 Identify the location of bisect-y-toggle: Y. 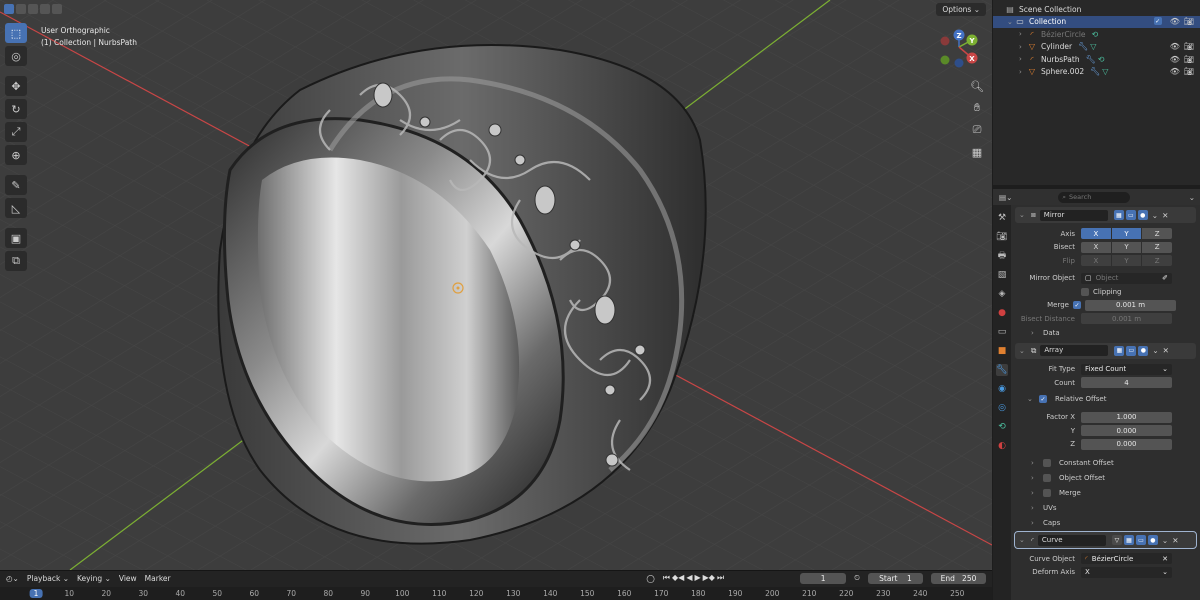
(1126, 247).